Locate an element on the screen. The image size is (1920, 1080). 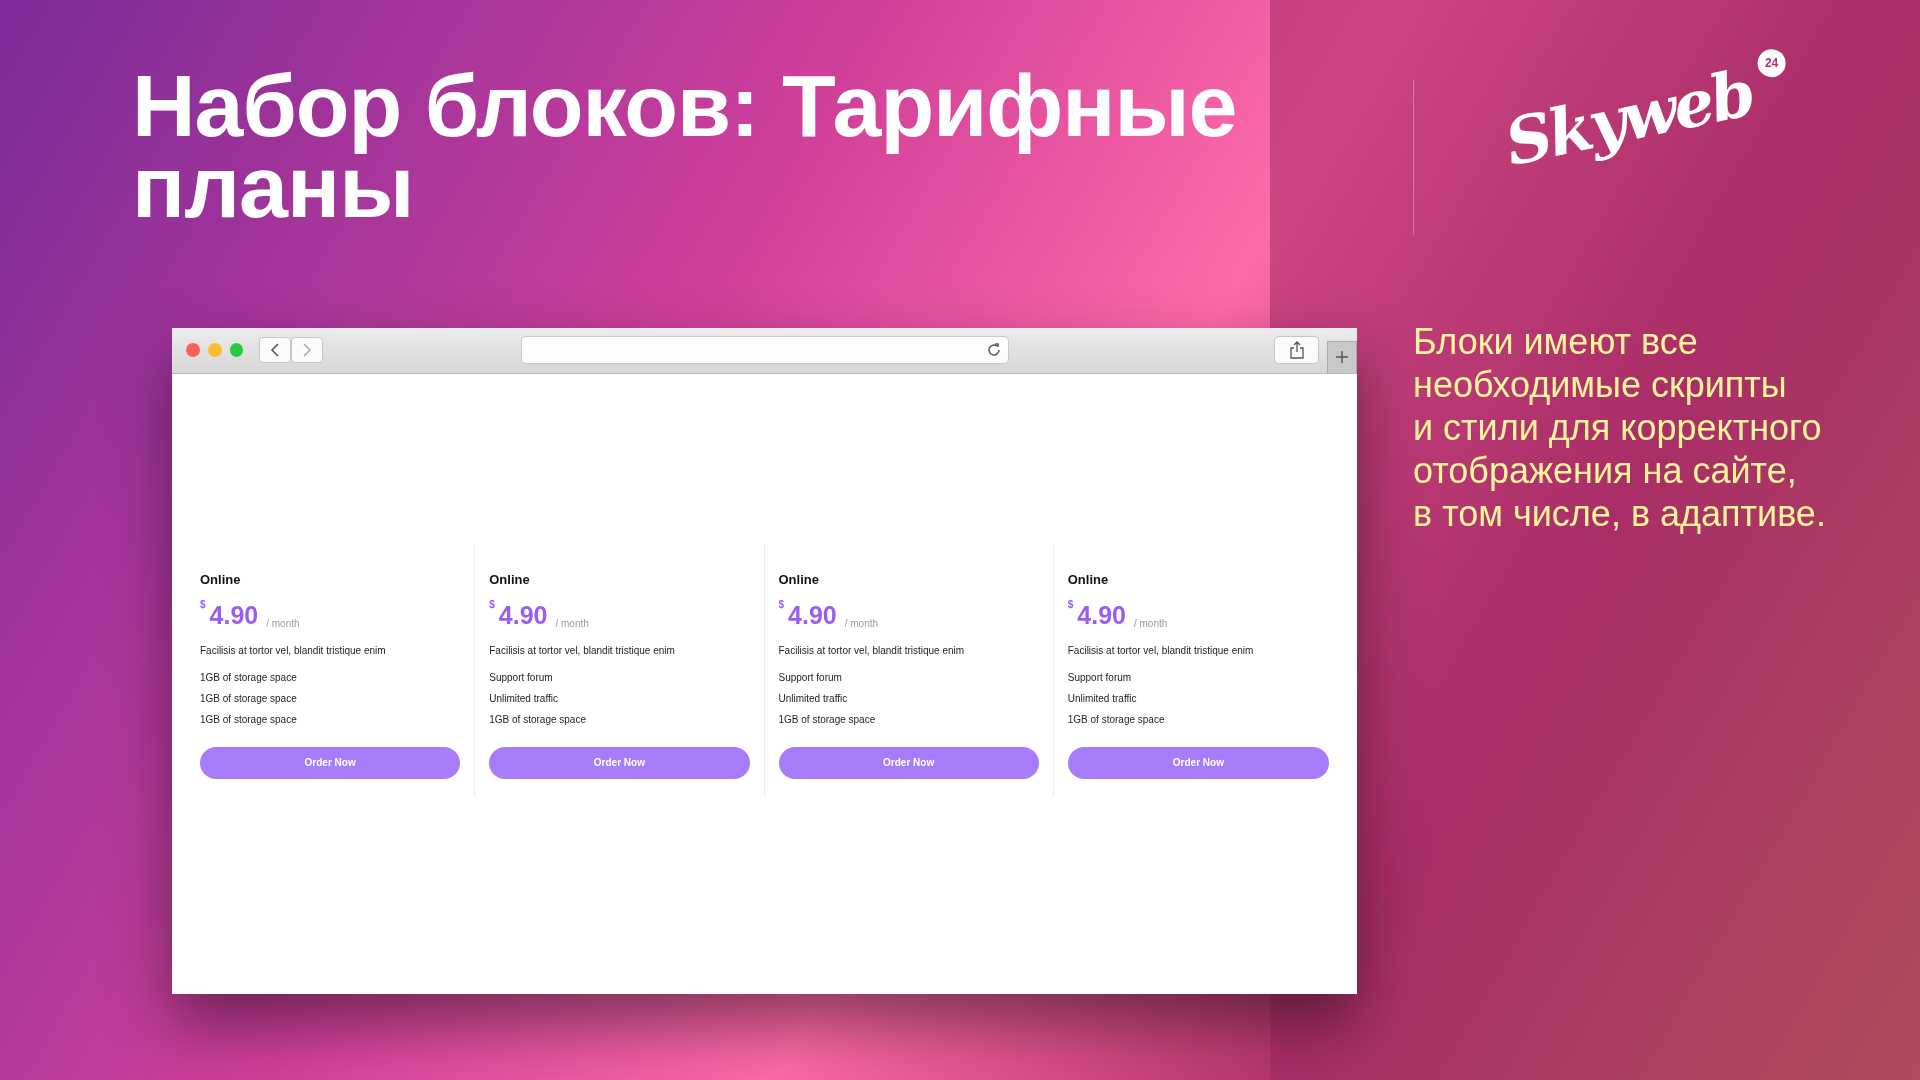
share-icon is located at coordinates (1296, 350).